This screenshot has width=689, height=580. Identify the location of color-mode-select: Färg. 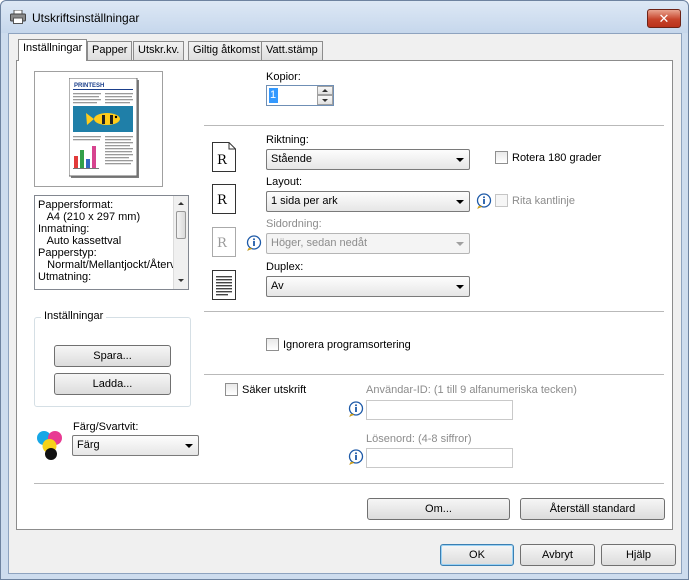
(135, 445).